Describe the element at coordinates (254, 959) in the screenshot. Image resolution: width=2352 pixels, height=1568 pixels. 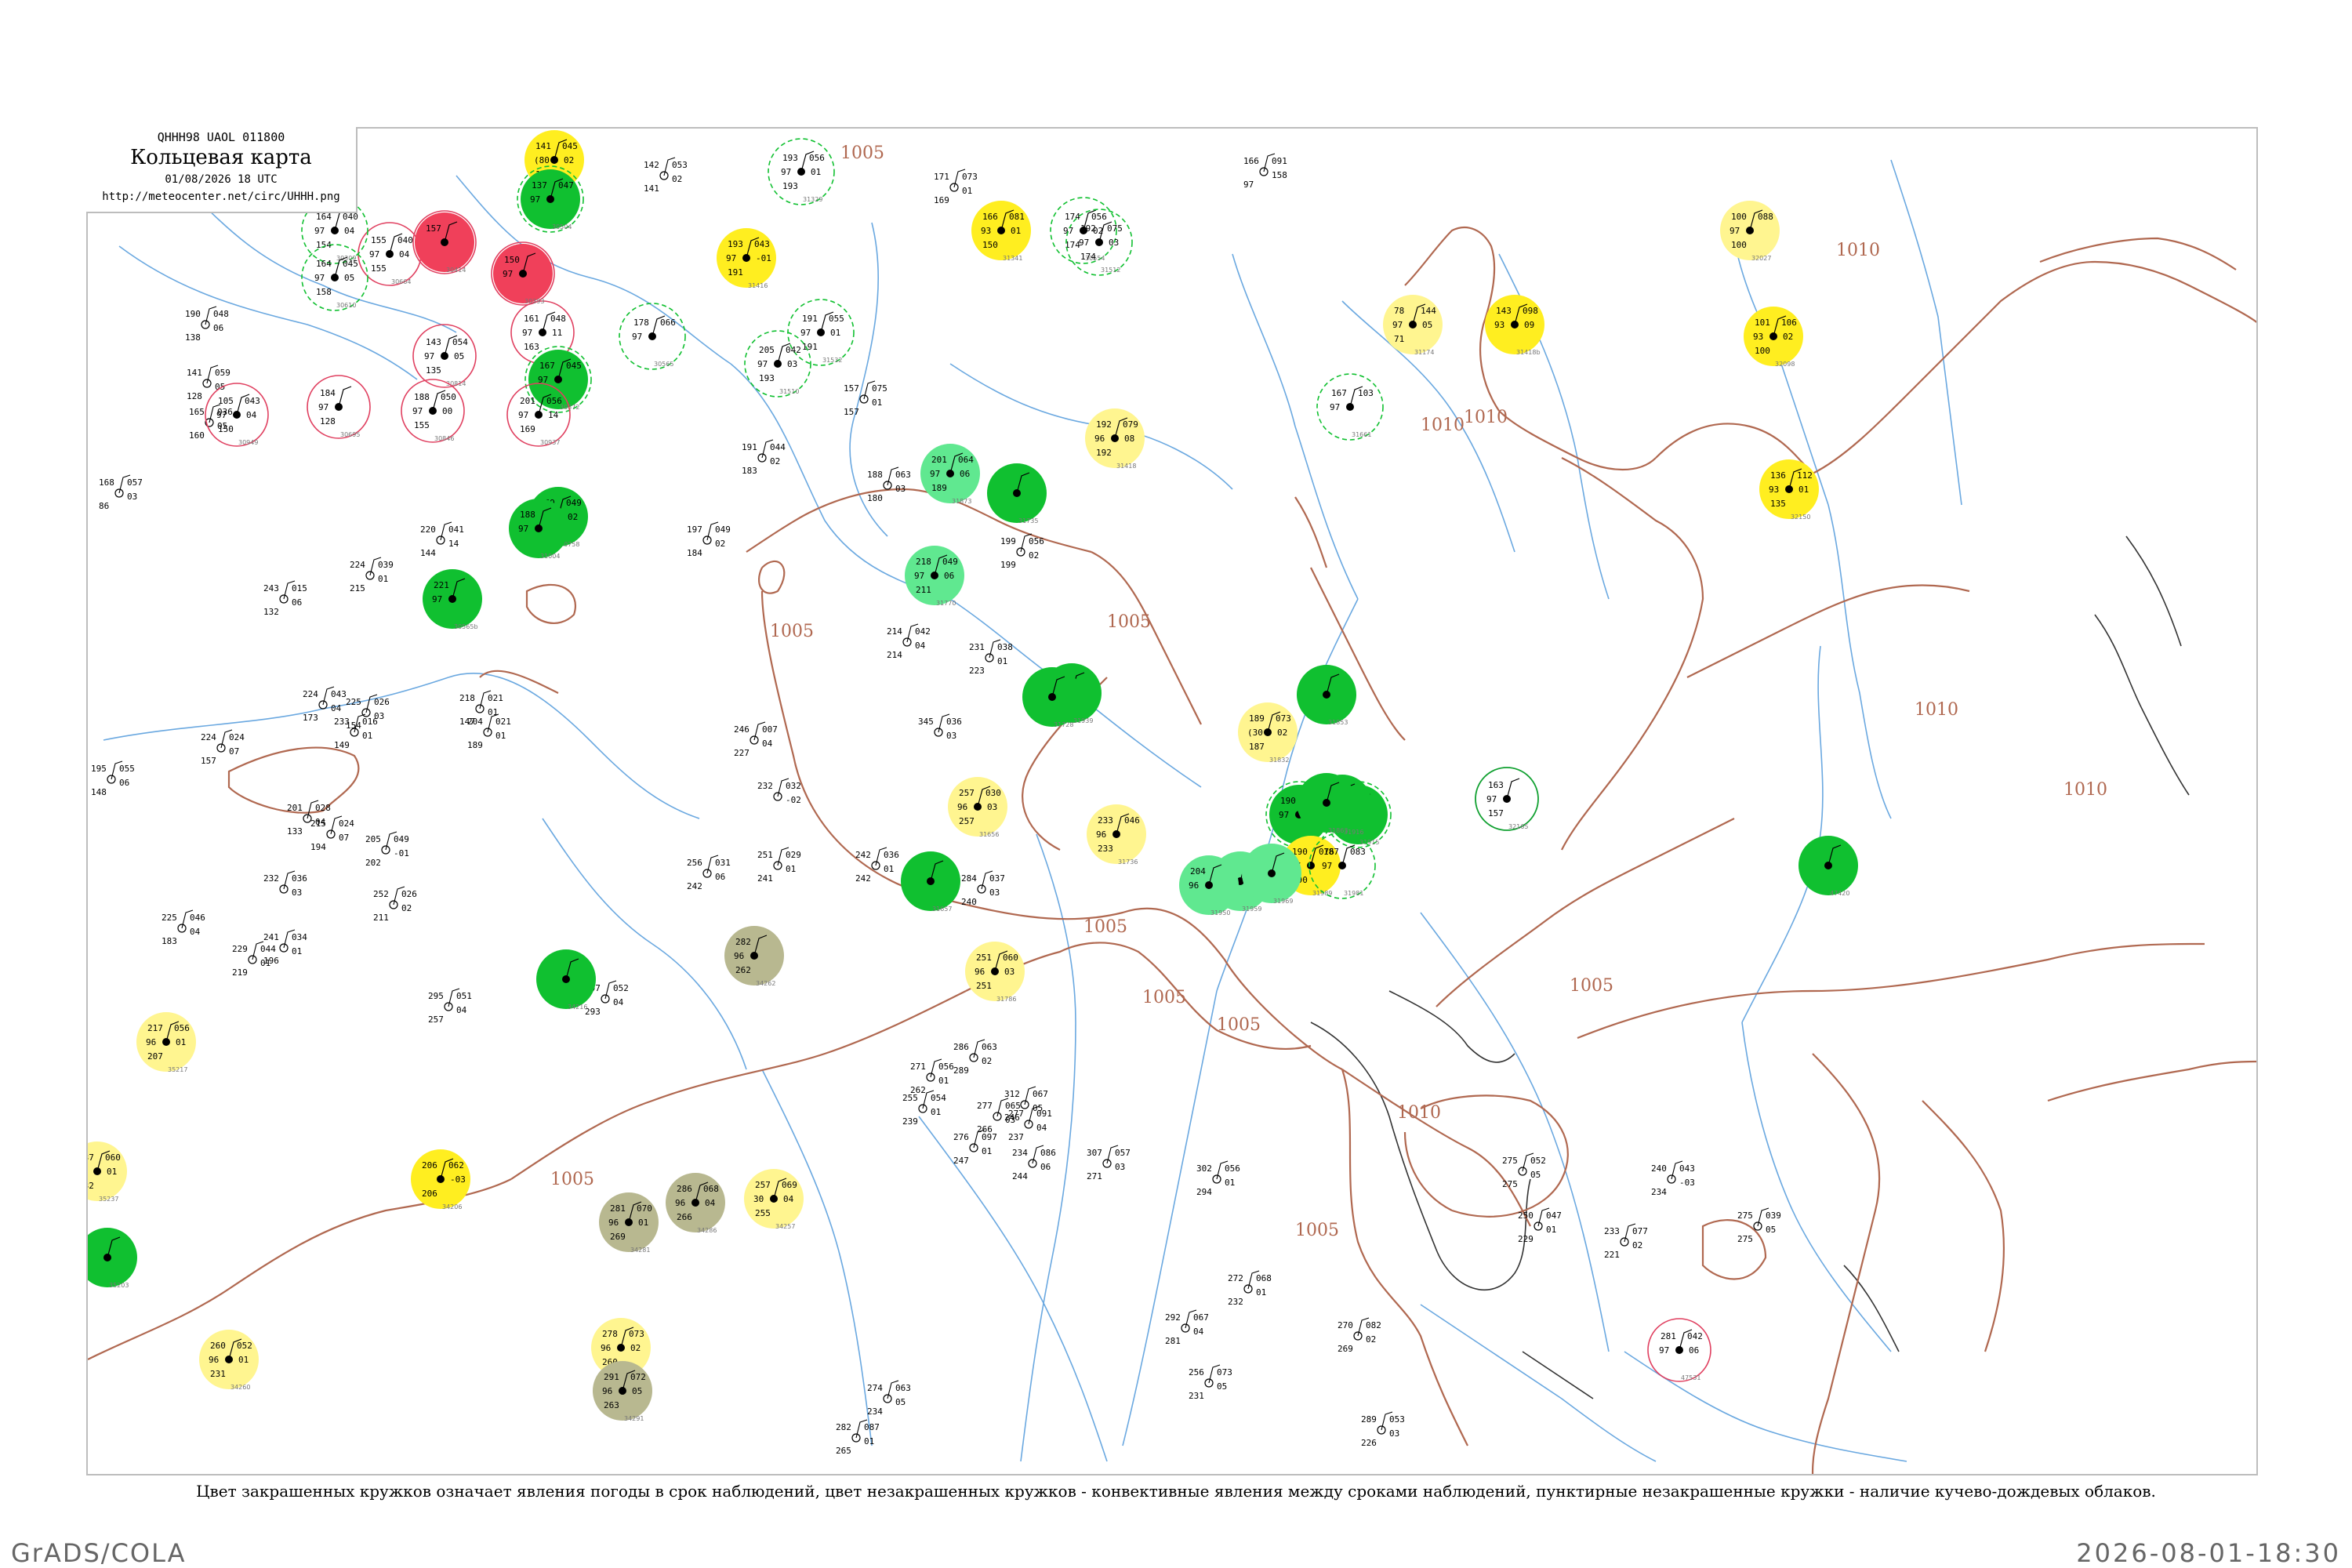
I see `station-plot: 229 044 219 01` at that location.